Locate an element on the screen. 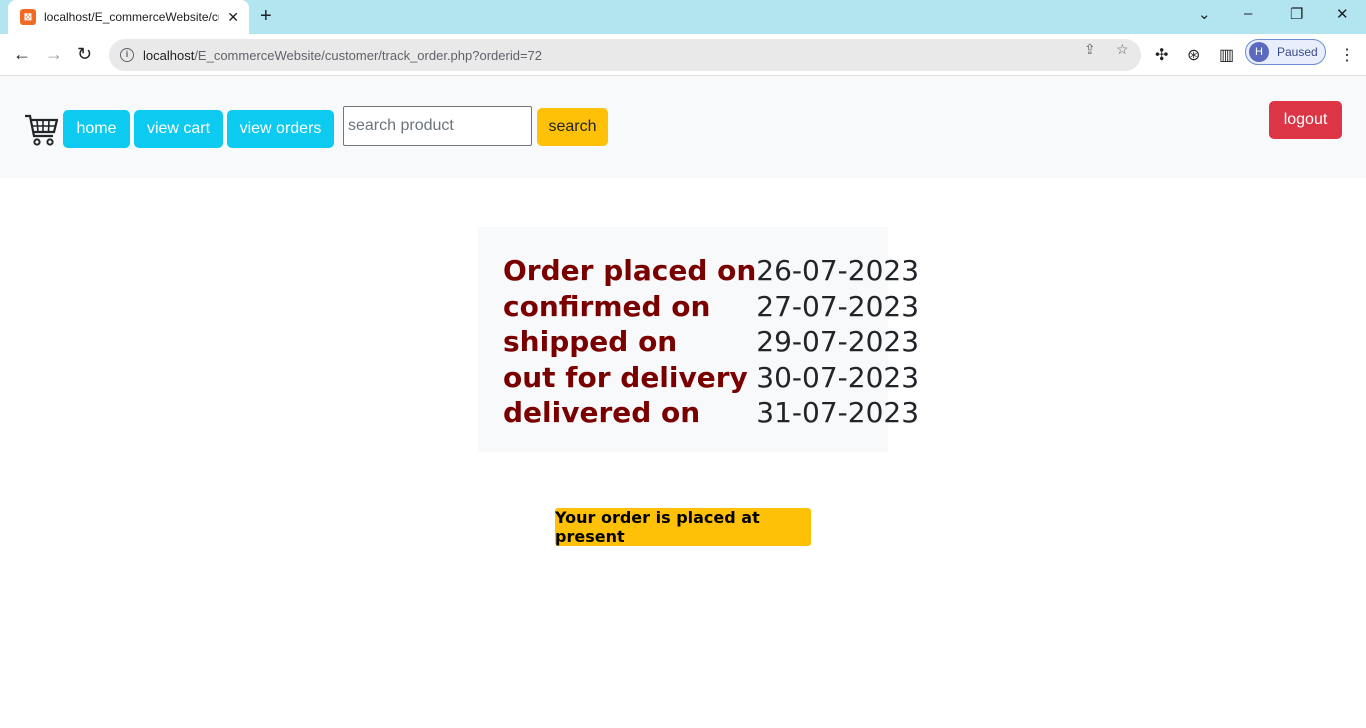  search-input is located at coordinates (437, 126).